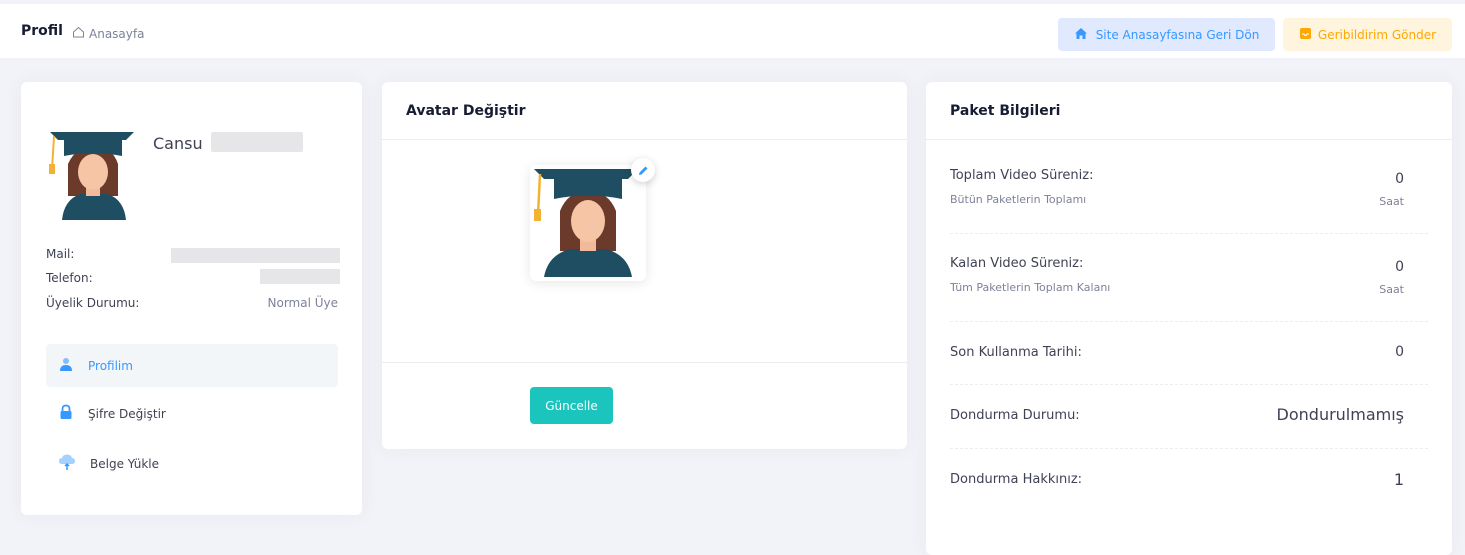 This screenshot has width=1465, height=555. What do you see at coordinates (127, 413) in the screenshot?
I see `nav-item-label: Şifre Değiştir` at bounding box center [127, 413].